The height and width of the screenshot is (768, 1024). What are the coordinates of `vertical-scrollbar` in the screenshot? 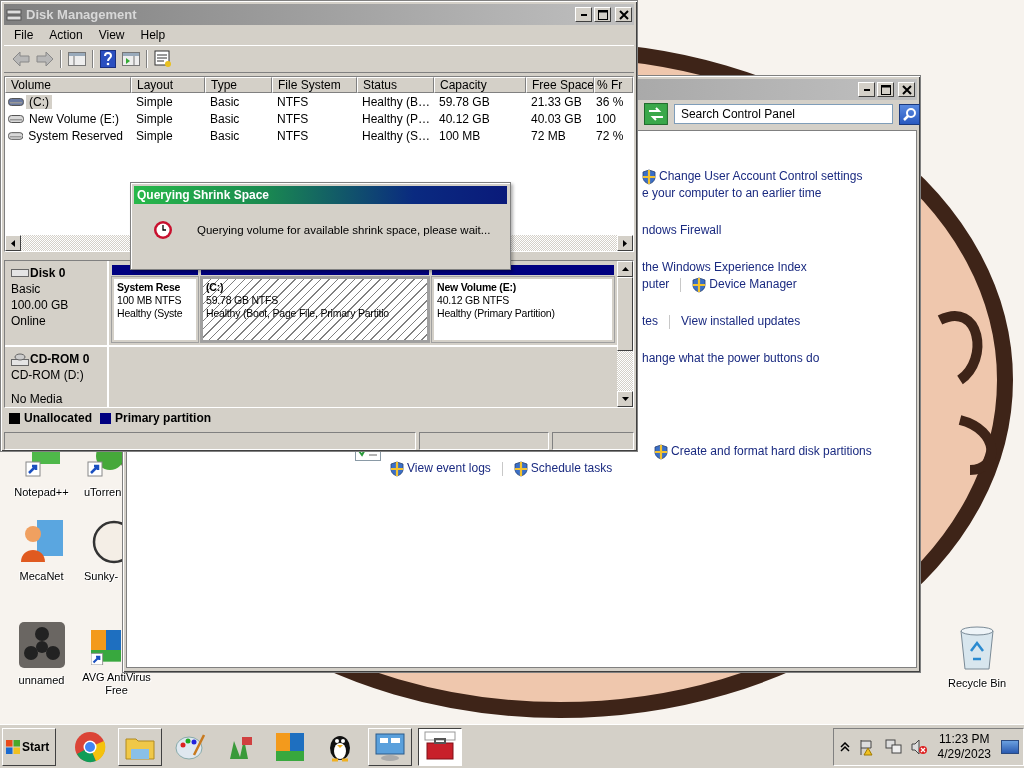 It's located at (625, 334).